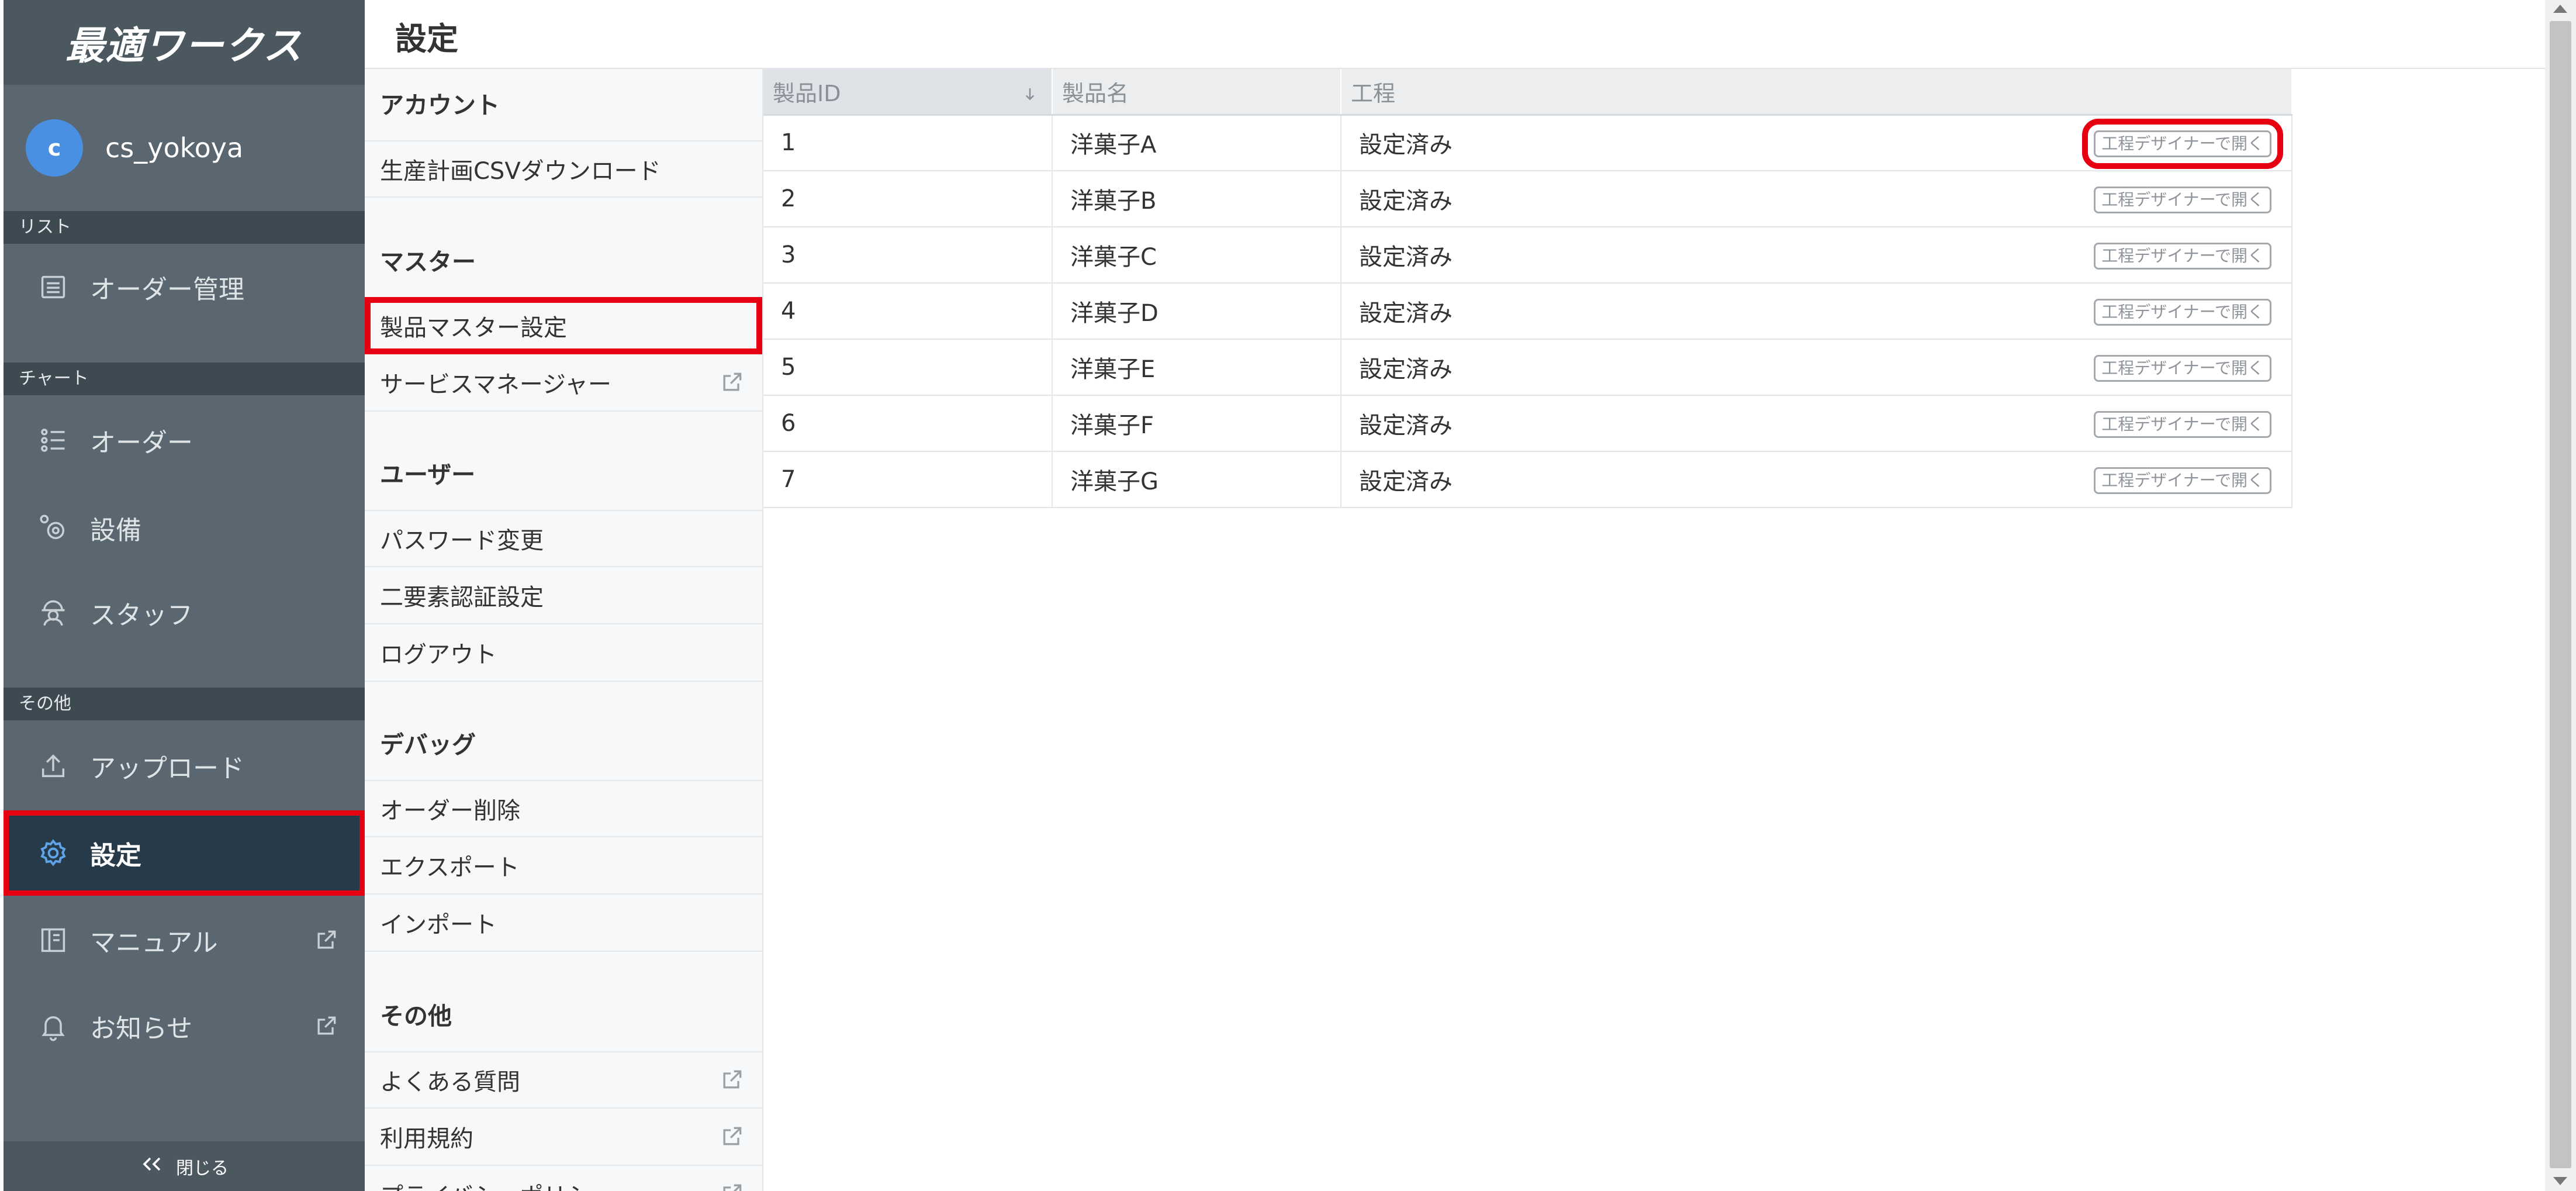 Image resolution: width=2576 pixels, height=1191 pixels. What do you see at coordinates (1373, 93) in the screenshot?
I see `column-header-label: 工程` at bounding box center [1373, 93].